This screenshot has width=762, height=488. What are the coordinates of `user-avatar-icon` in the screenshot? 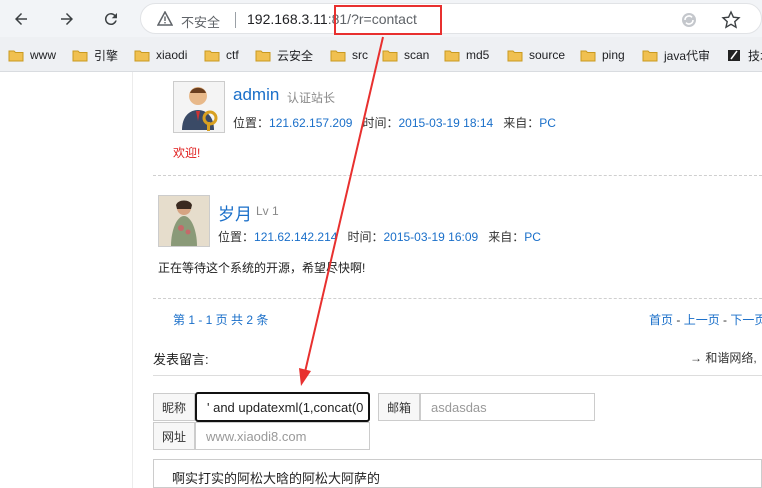 It's located at (184, 221).